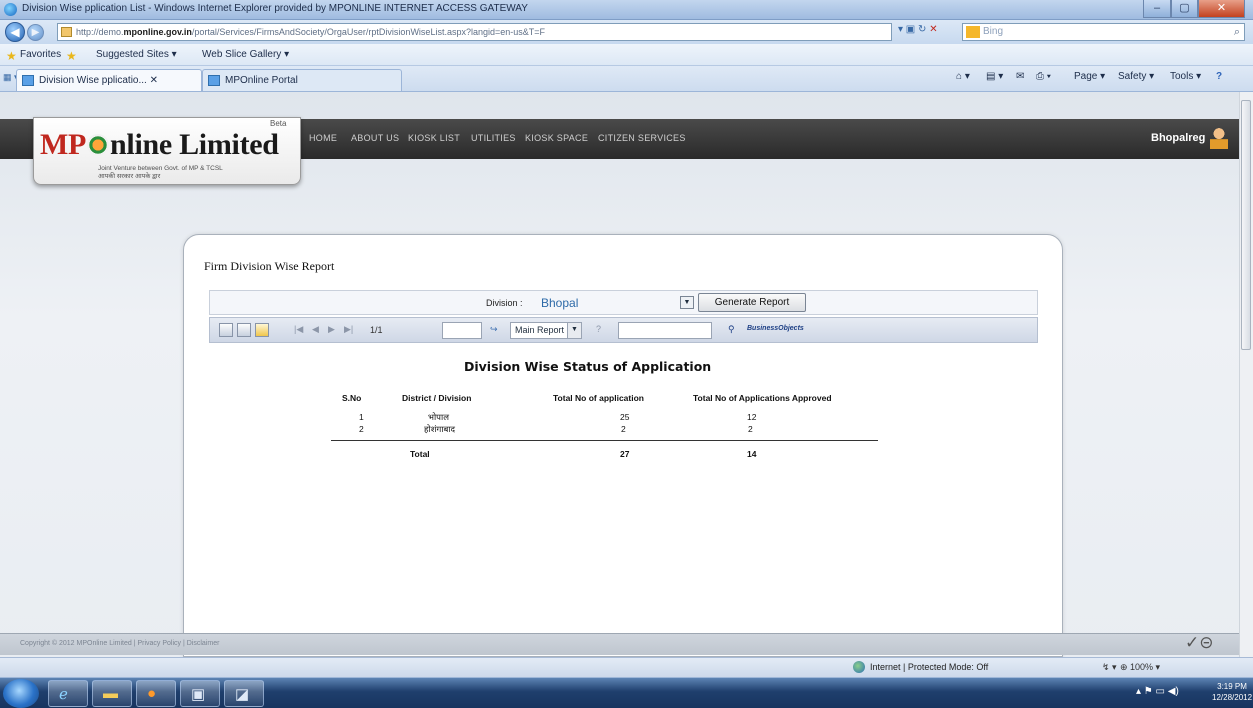 The image size is (1253, 708). Describe the element at coordinates (375, 138) in the screenshot. I see `nav-about-us: ABOUT US` at that location.